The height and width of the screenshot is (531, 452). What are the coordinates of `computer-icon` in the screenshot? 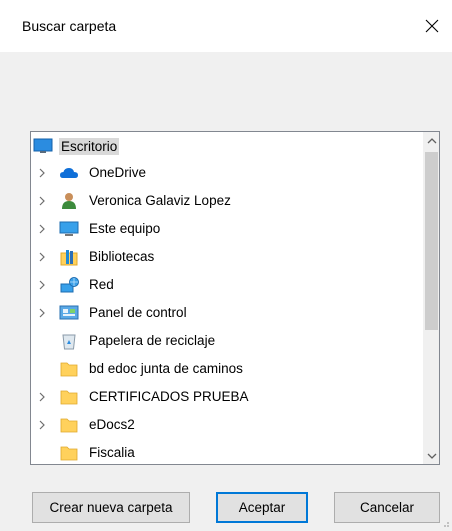 It's located at (69, 229).